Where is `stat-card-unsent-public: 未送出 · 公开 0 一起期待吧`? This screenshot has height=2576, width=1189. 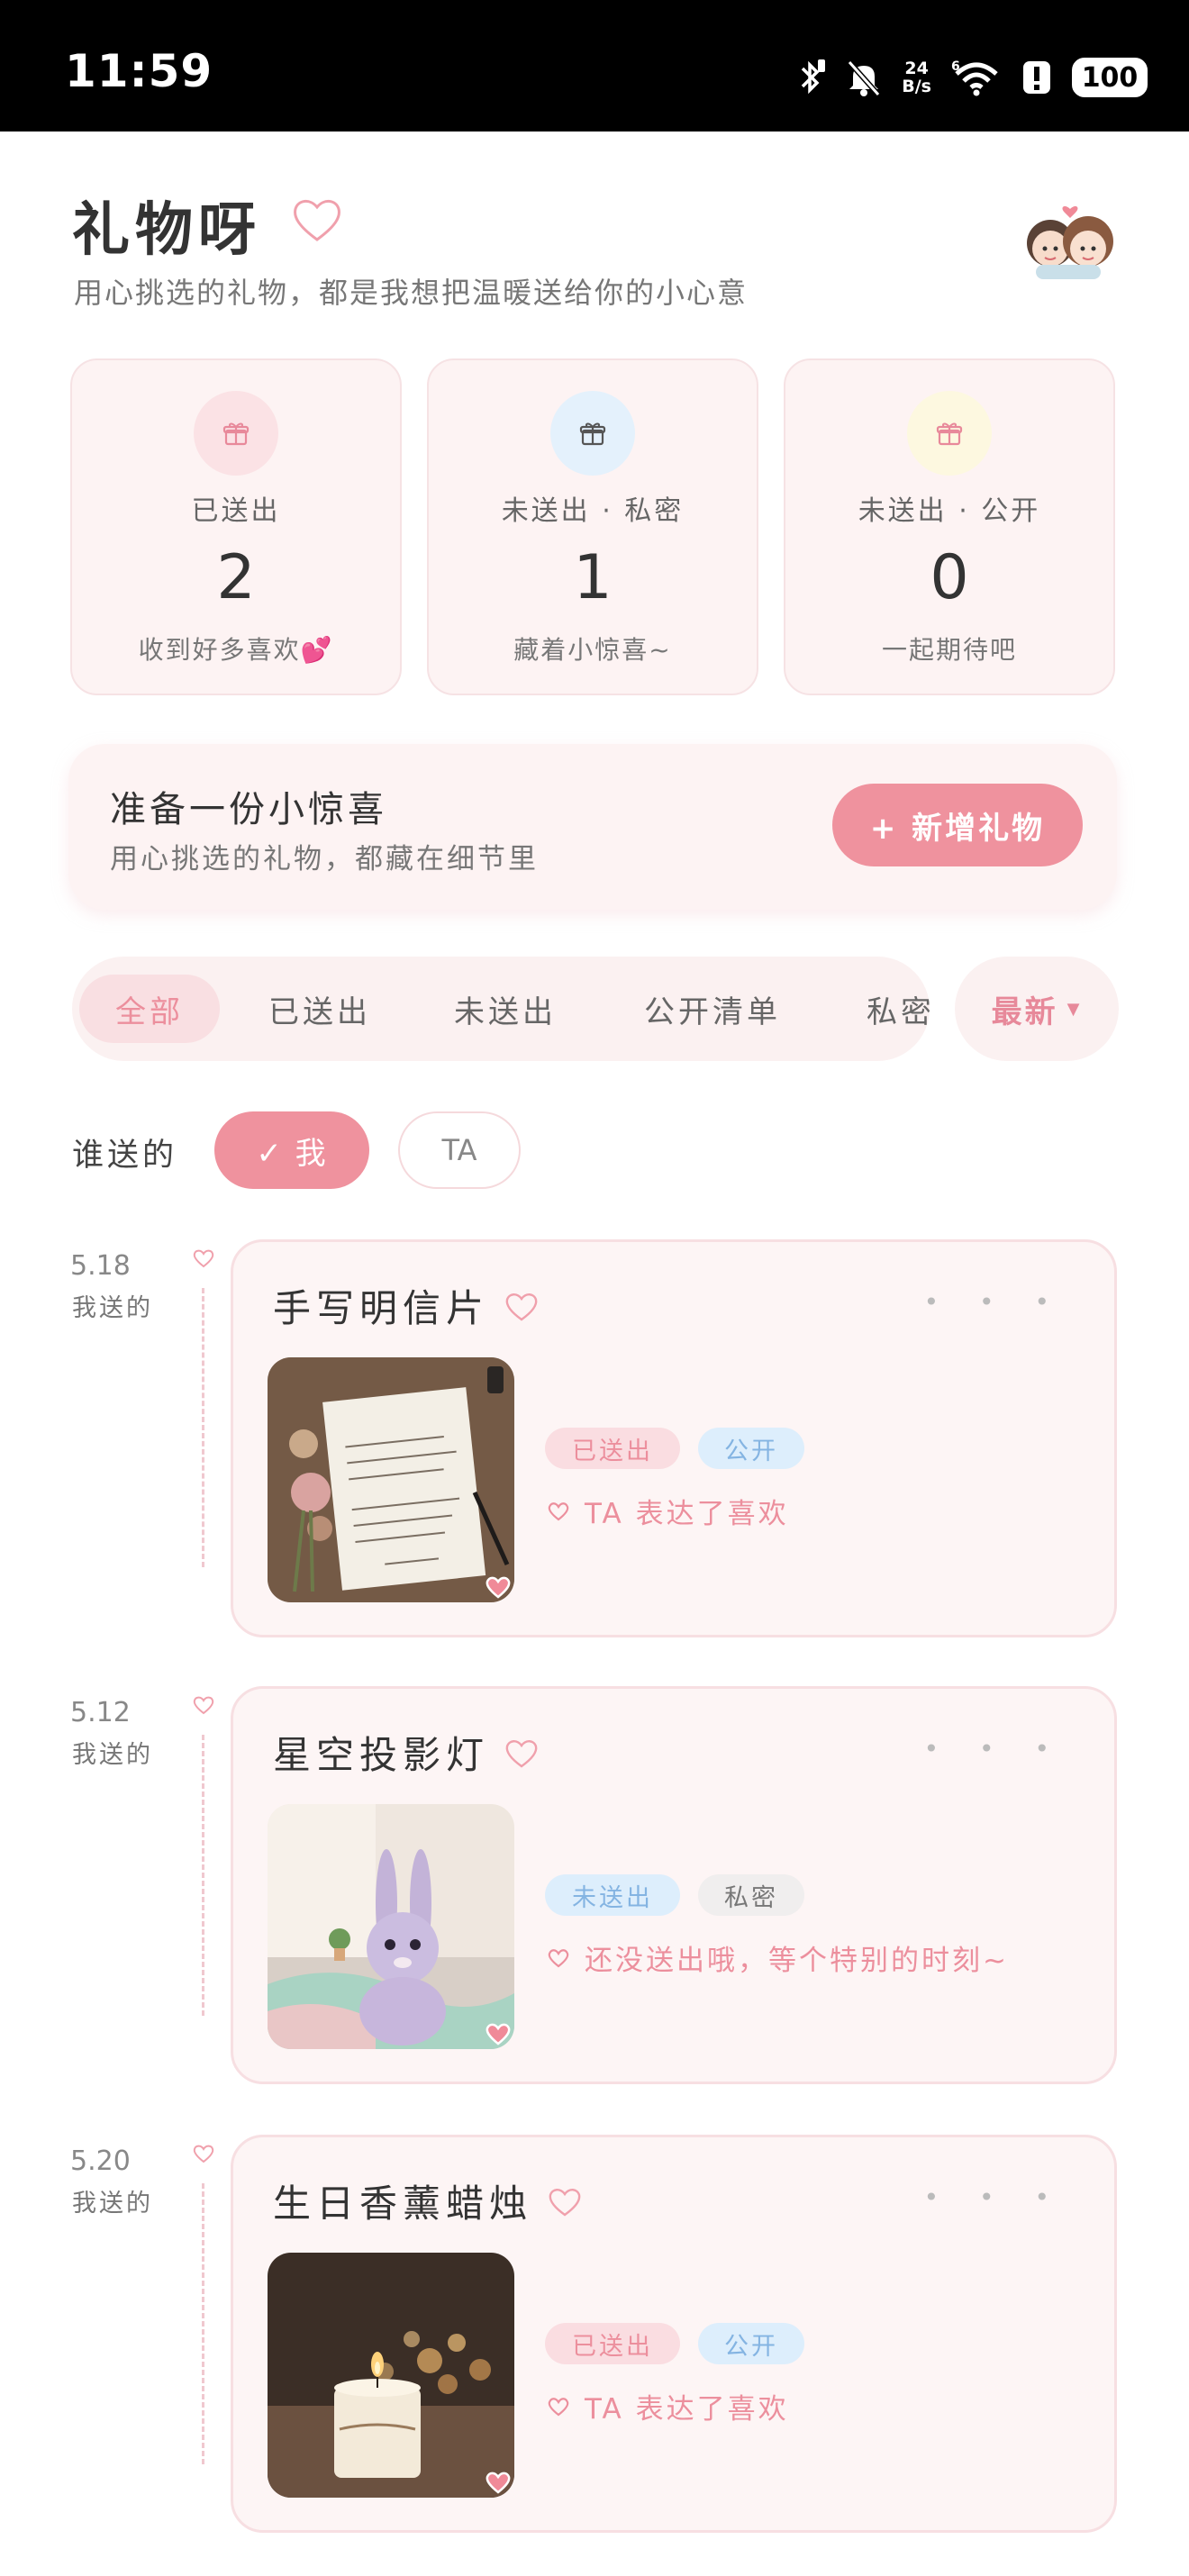
stat-card-unsent-public: 未送出 · 公开 0 一起期待吧 is located at coordinates (950, 526).